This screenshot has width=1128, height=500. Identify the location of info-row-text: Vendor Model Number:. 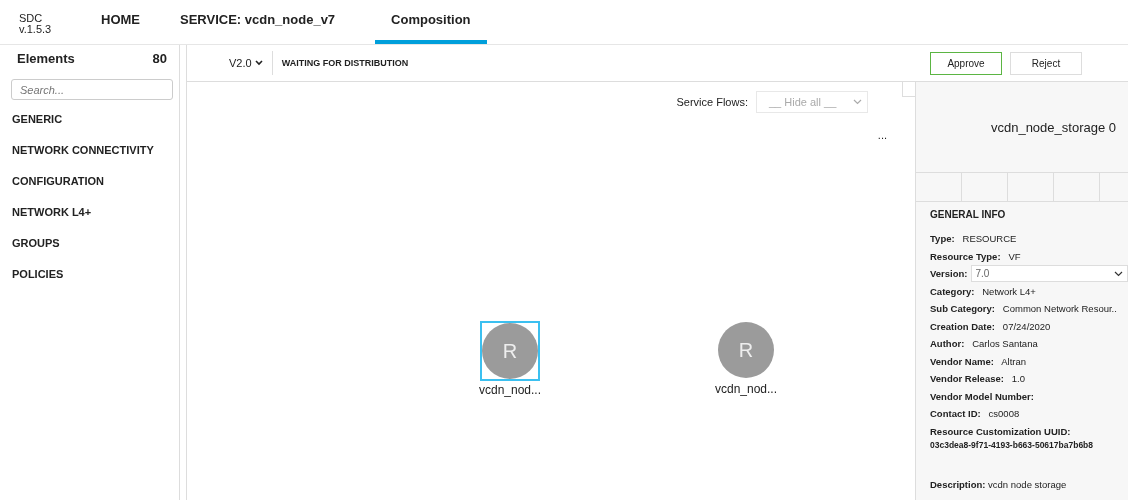
(982, 396).